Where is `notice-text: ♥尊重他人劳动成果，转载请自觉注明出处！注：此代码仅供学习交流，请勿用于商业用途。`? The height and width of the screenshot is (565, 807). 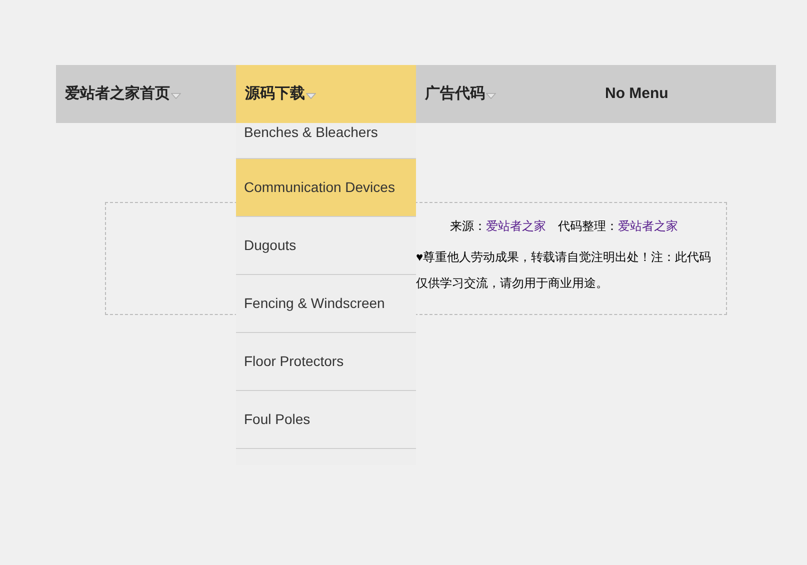
notice-text: ♥尊重他人劳动成果，转载请自觉注明出处！注：此代码仅供学习交流，请勿用于商业用途。 is located at coordinates (564, 270).